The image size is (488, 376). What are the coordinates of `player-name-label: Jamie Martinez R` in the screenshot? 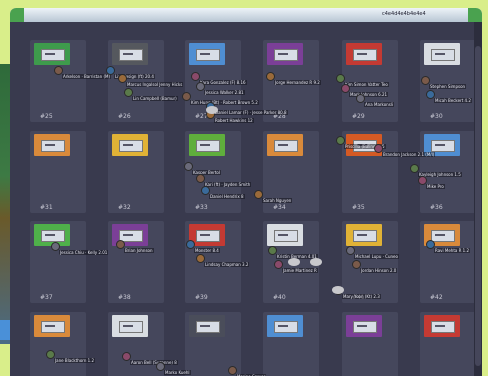 It's located at (300, 270).